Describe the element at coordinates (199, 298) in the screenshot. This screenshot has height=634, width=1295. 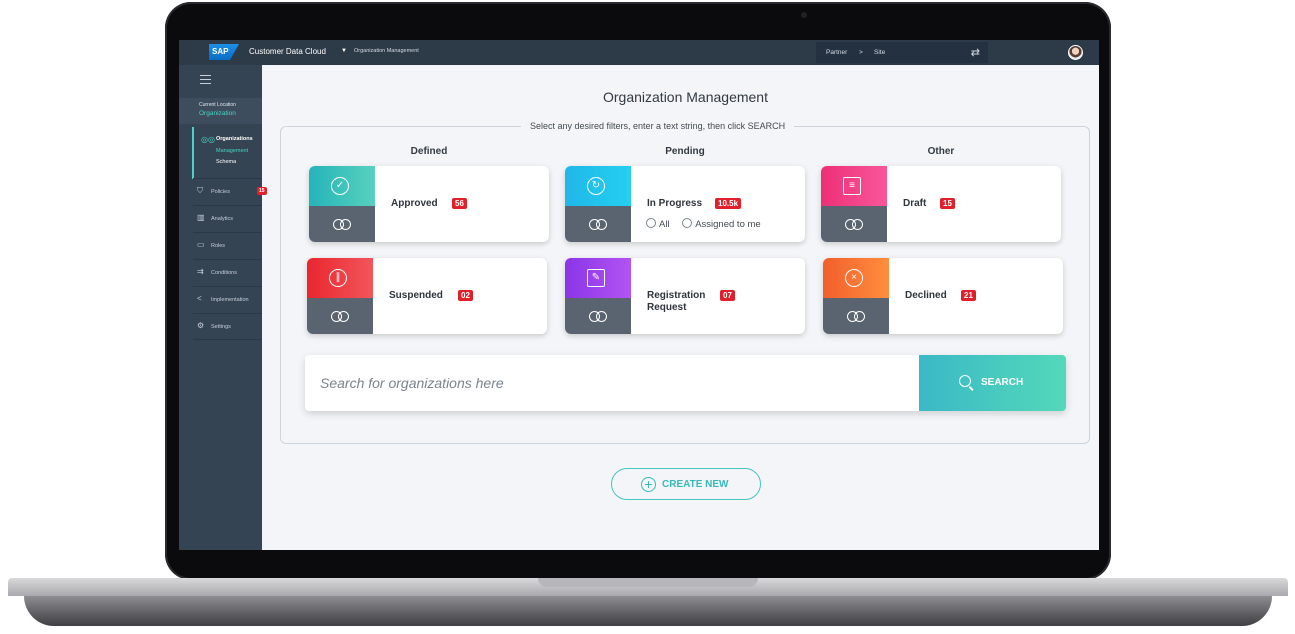
I see `share-icon: <` at that location.